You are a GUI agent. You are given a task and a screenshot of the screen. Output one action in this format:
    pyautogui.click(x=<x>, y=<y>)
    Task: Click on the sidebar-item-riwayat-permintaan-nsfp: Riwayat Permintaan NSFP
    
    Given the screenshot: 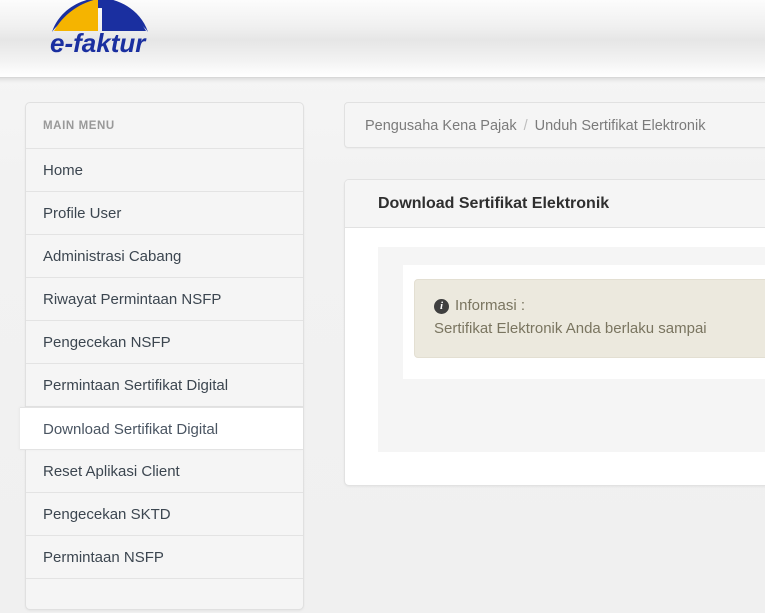 What is the action you would take?
    pyautogui.click(x=164, y=299)
    